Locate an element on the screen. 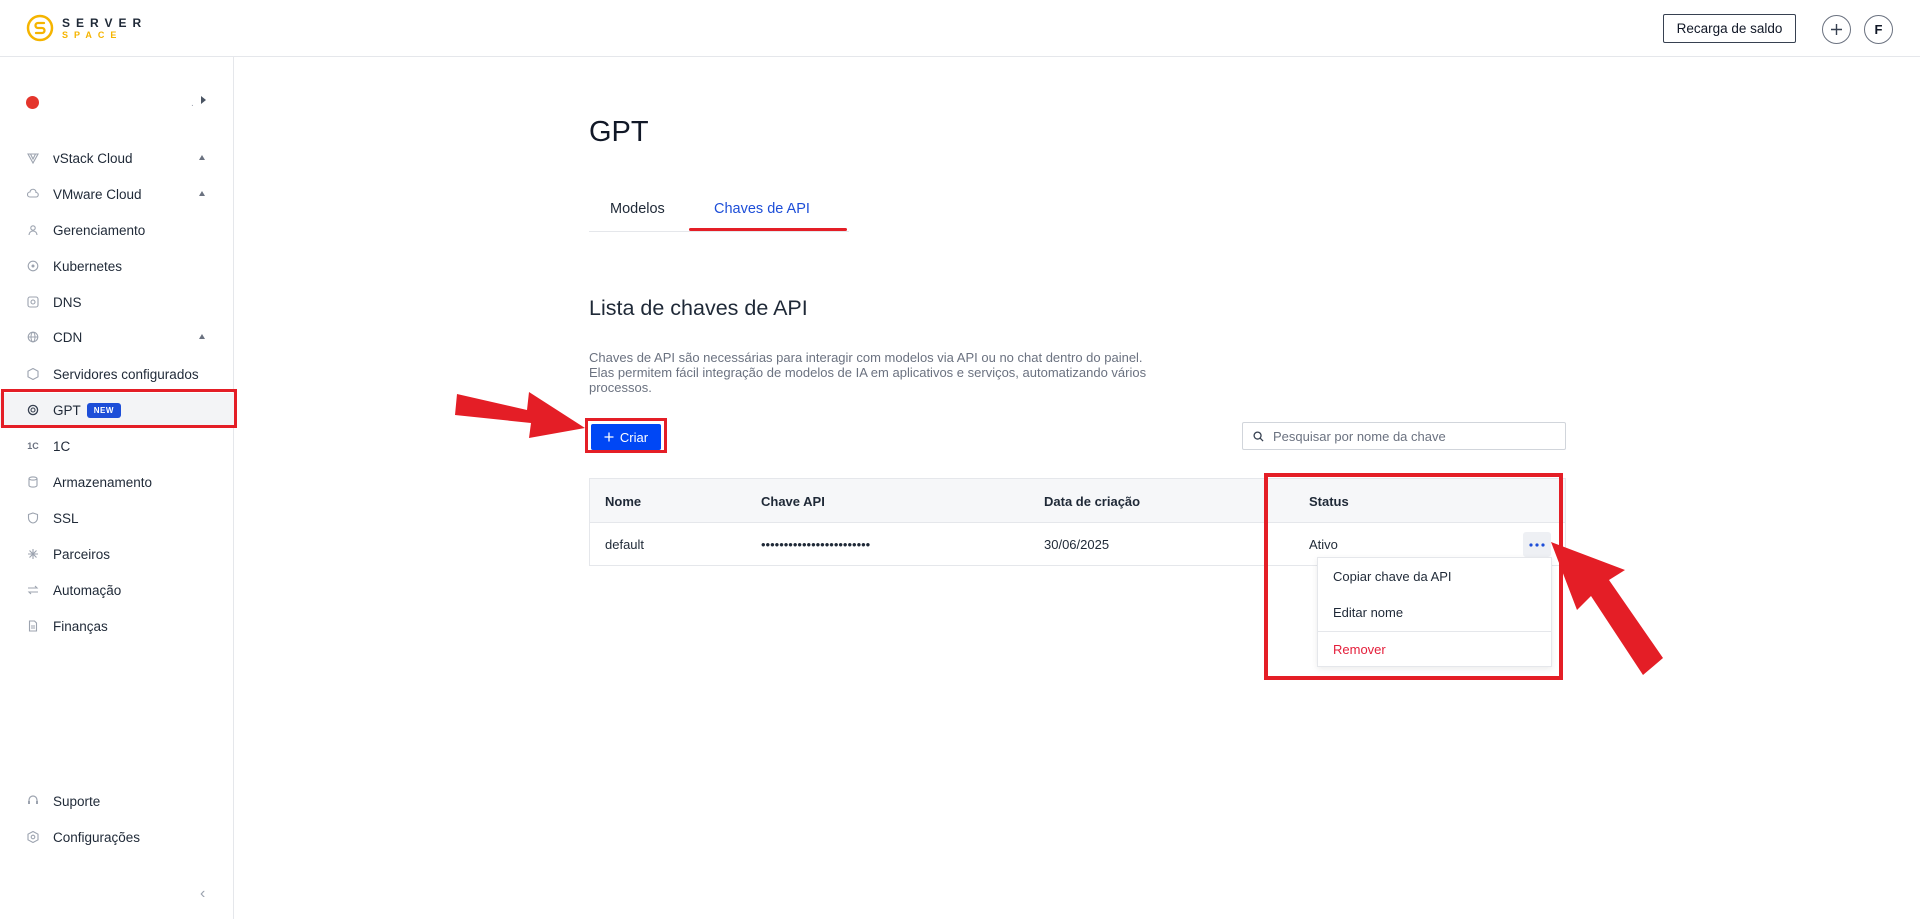  headset-icon is located at coordinates (33, 801).